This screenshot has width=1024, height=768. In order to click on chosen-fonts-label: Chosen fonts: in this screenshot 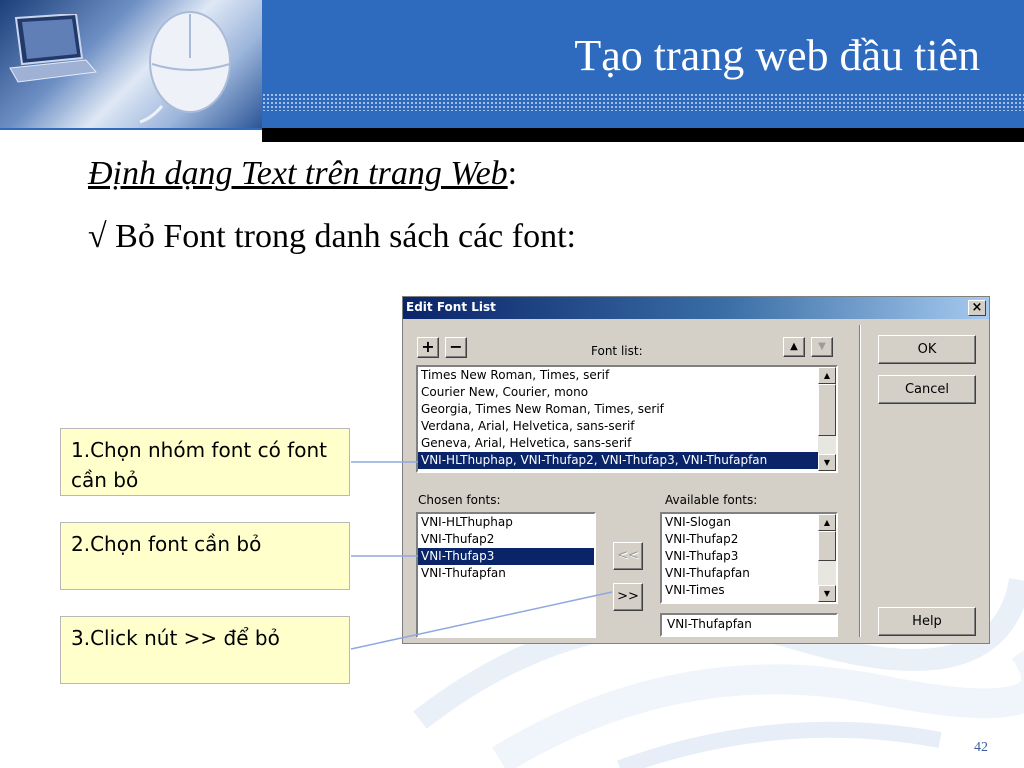, I will do `click(459, 500)`.